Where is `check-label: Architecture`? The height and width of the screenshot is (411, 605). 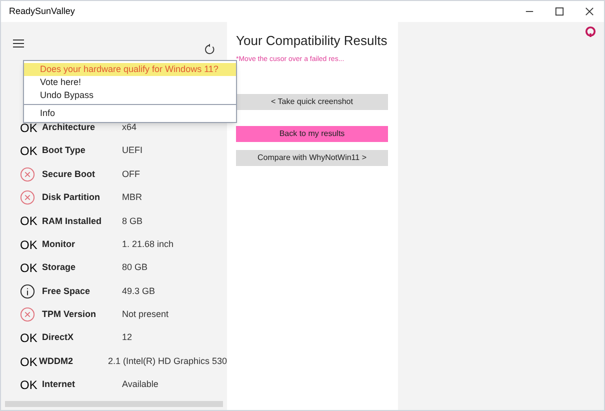 check-label: Architecture is located at coordinates (69, 127).